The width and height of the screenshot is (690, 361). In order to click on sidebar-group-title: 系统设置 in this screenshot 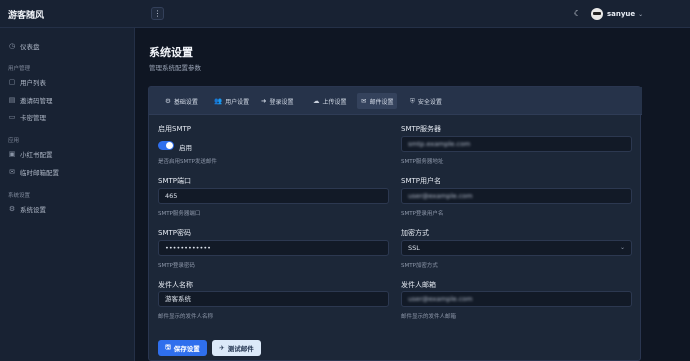, I will do `click(19, 196)`.